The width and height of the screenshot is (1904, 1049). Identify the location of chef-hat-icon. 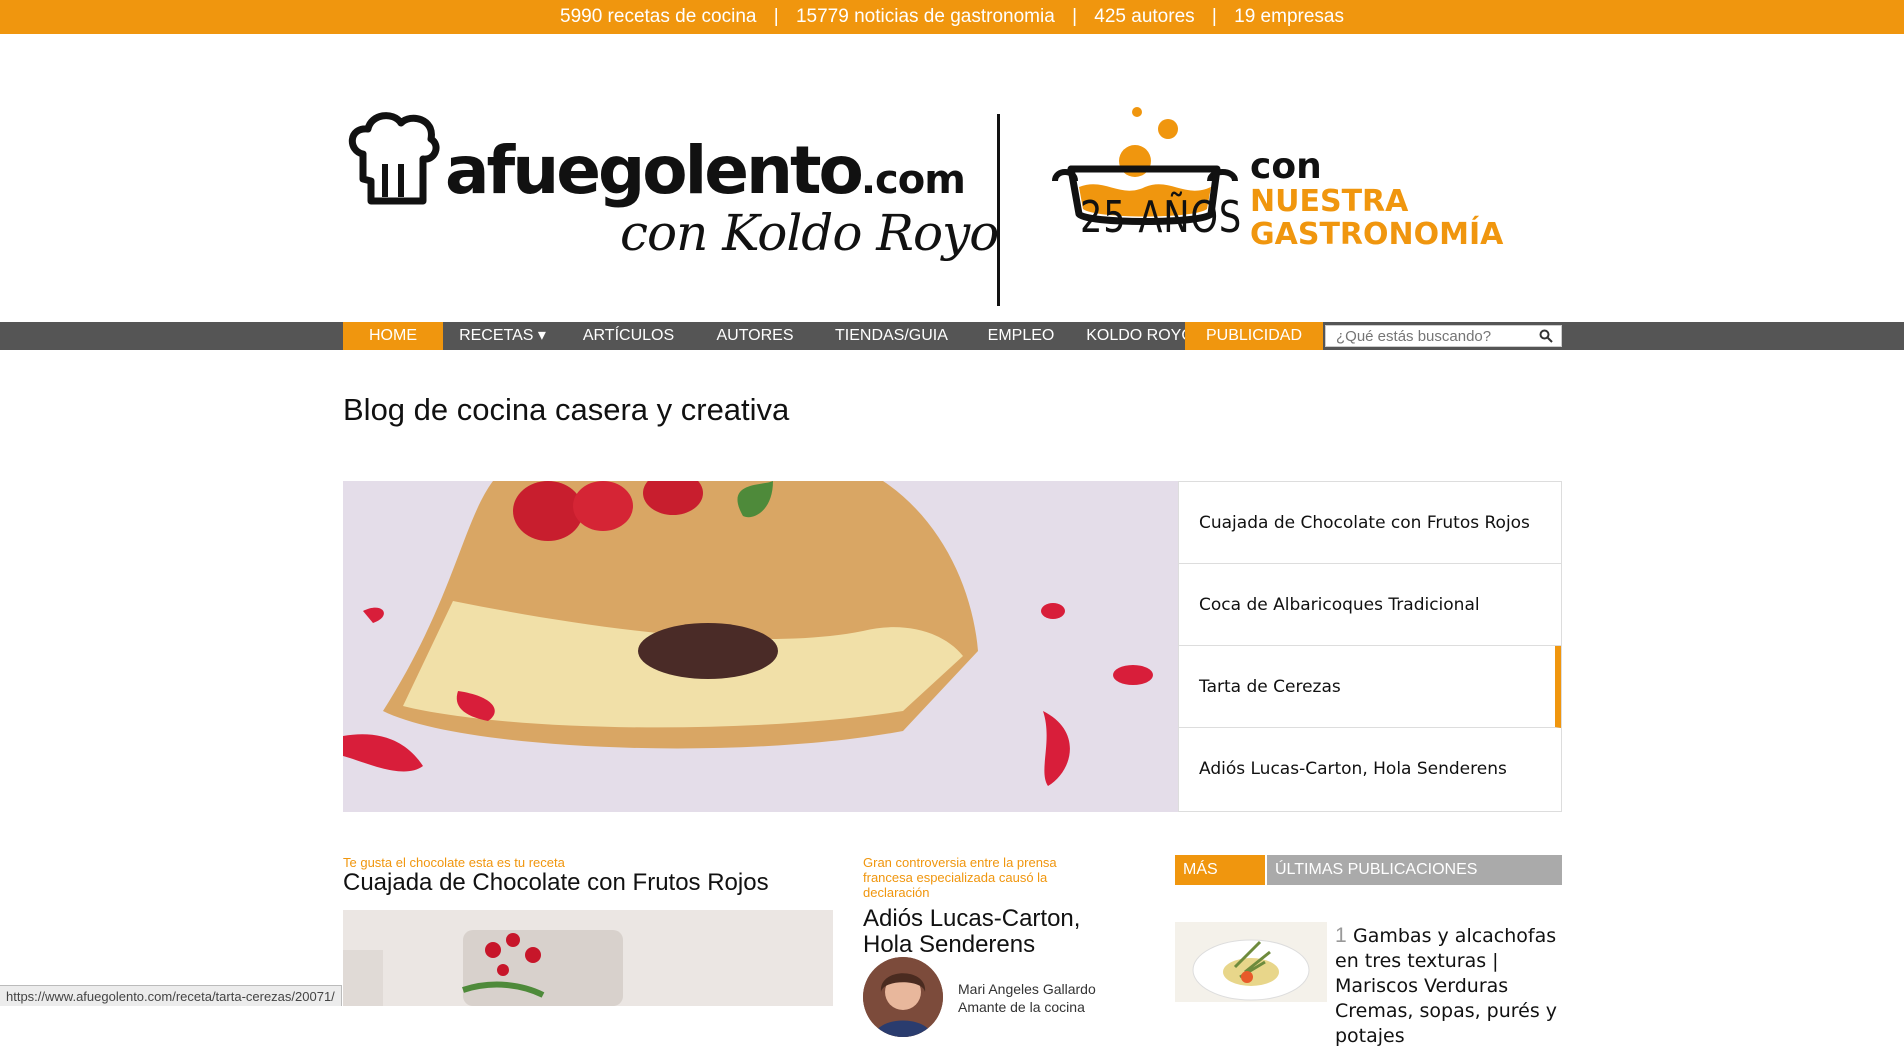
(394, 158).